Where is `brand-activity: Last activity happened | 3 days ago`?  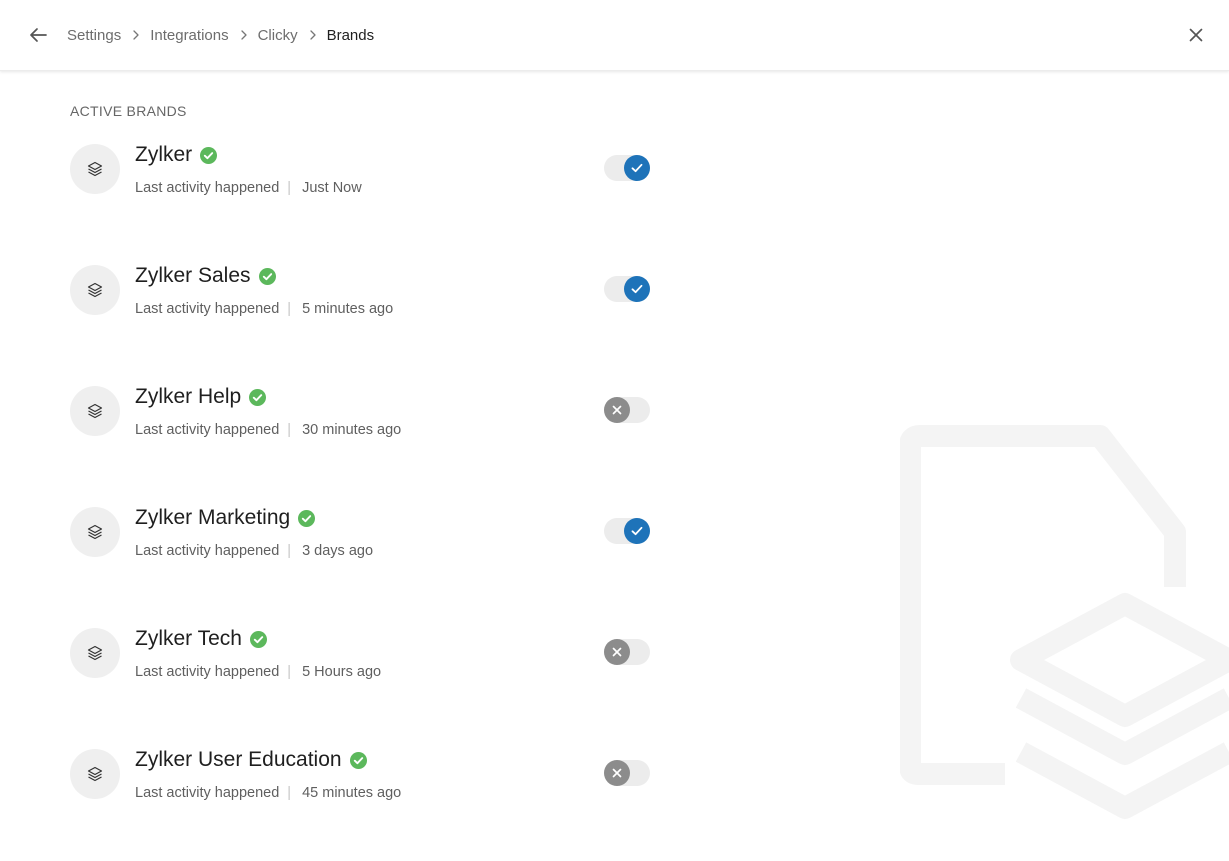 brand-activity: Last activity happened | 3 days ago is located at coordinates (254, 551).